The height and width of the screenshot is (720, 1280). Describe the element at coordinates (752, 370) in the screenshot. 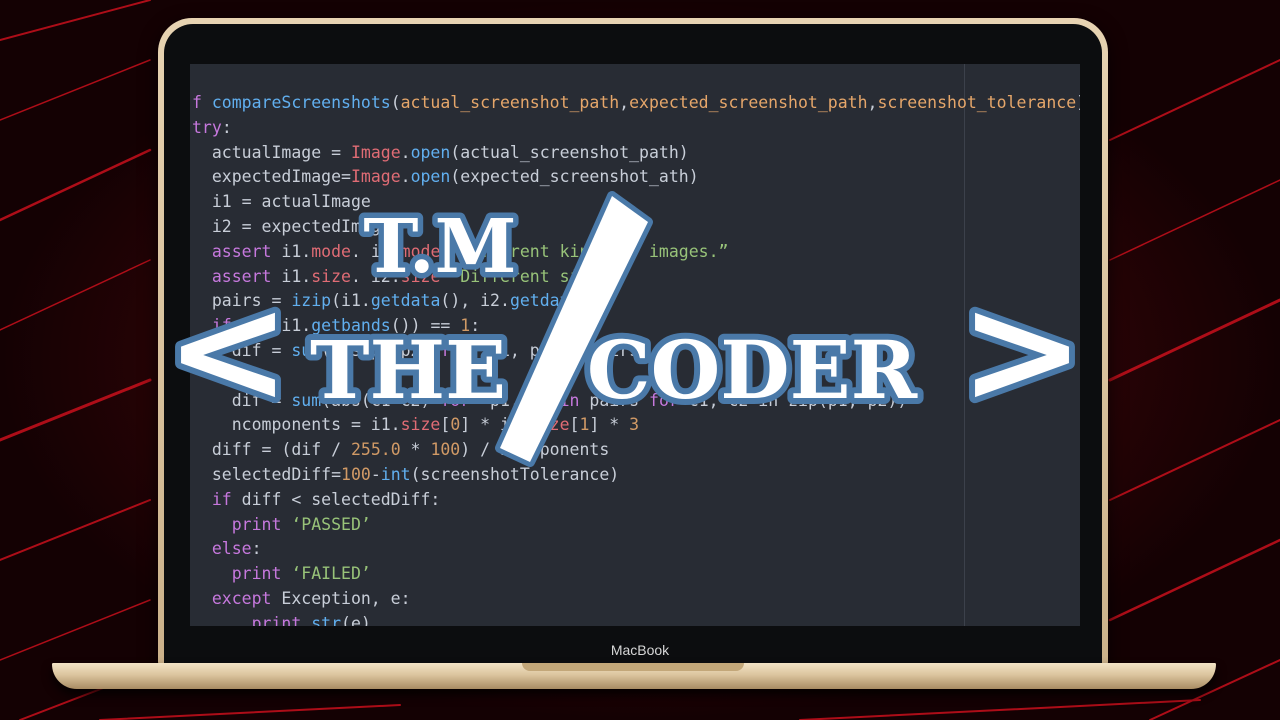

I see `logo-word-coder: CODER` at that location.